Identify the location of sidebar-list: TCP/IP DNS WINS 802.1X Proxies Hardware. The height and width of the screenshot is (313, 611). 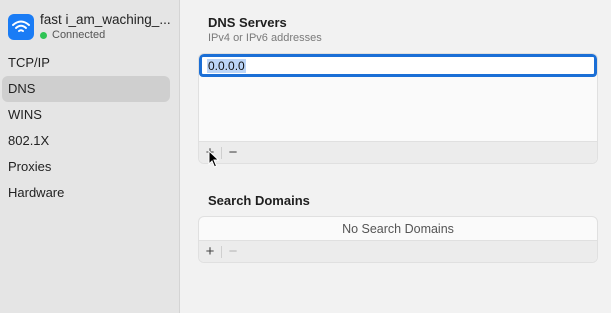
(86, 128).